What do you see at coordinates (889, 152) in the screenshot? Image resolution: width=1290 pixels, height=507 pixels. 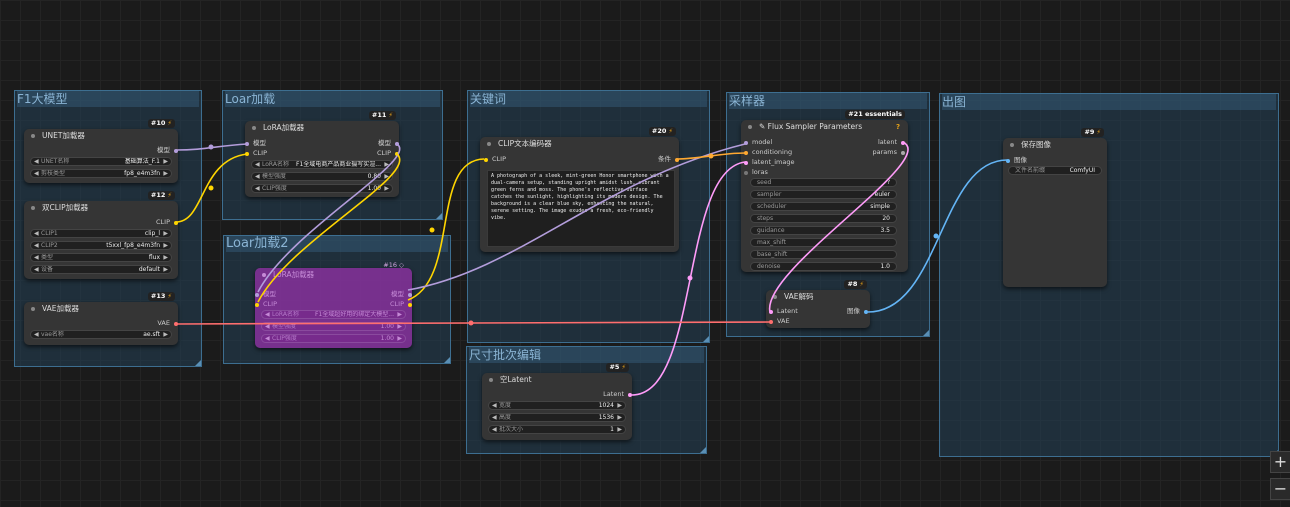 I see `params-output: params` at bounding box center [889, 152].